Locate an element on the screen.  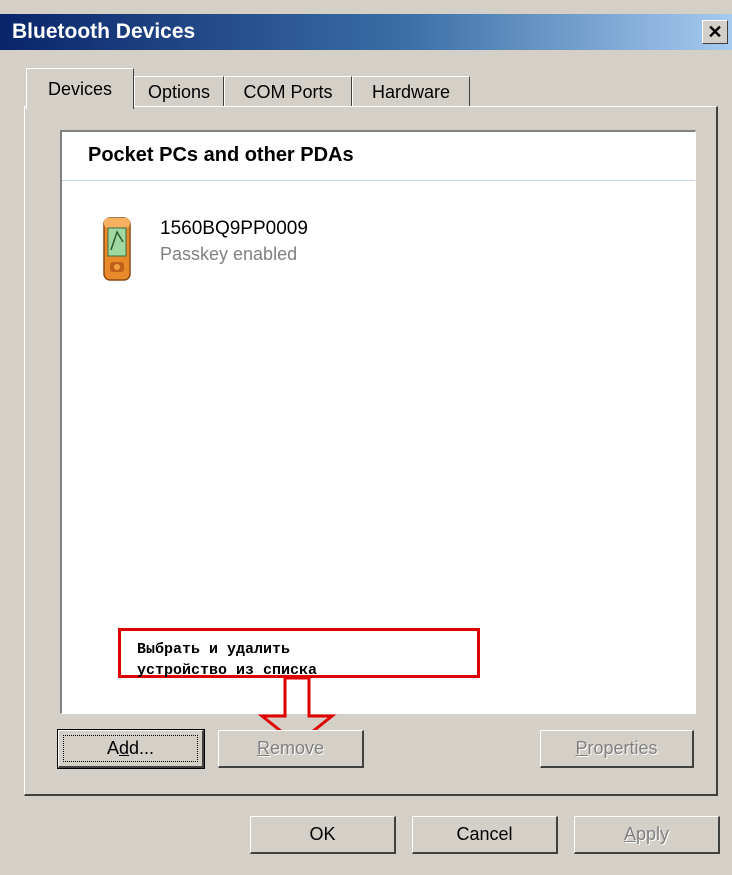
tab-options-label: Options is located at coordinates (179, 92).